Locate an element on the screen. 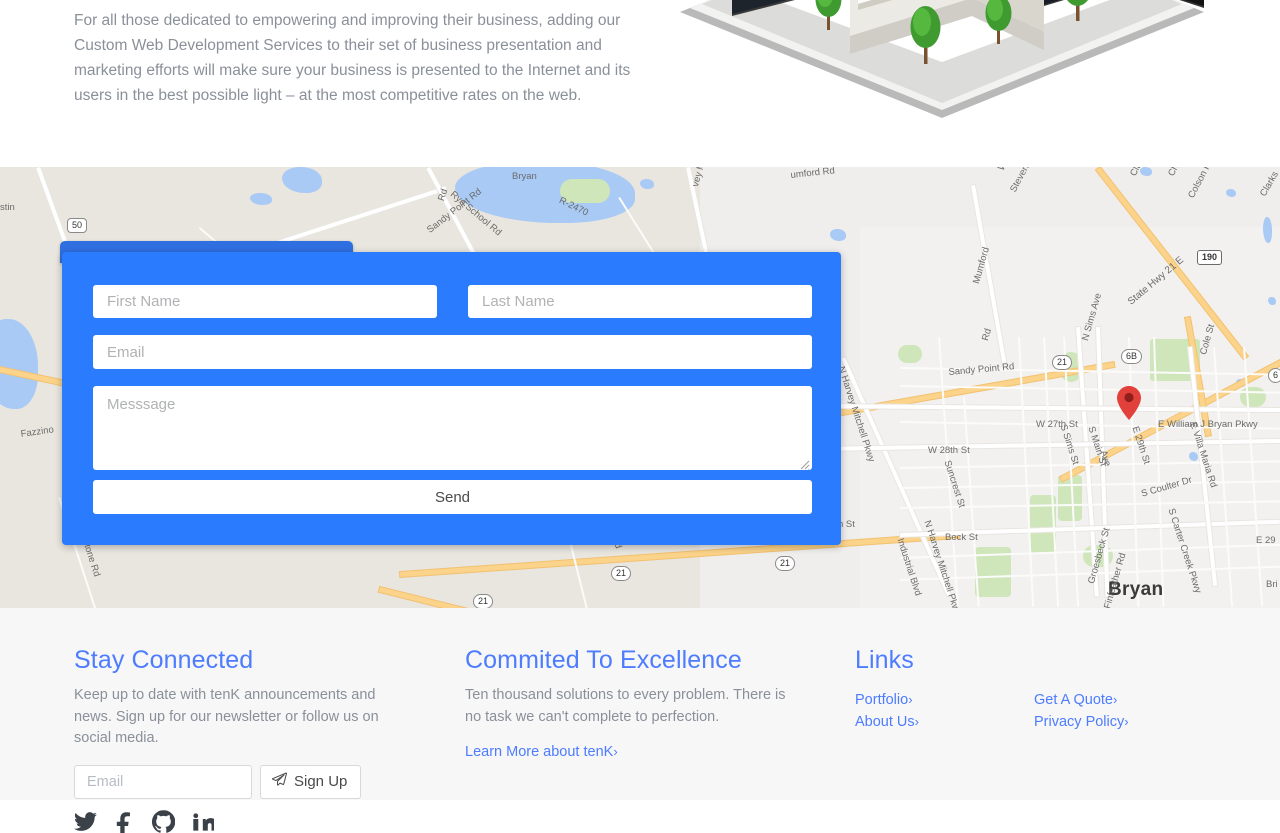 Image resolution: width=1280 pixels, height=833 pixels. map-highway is located at coordinates (447, 597).